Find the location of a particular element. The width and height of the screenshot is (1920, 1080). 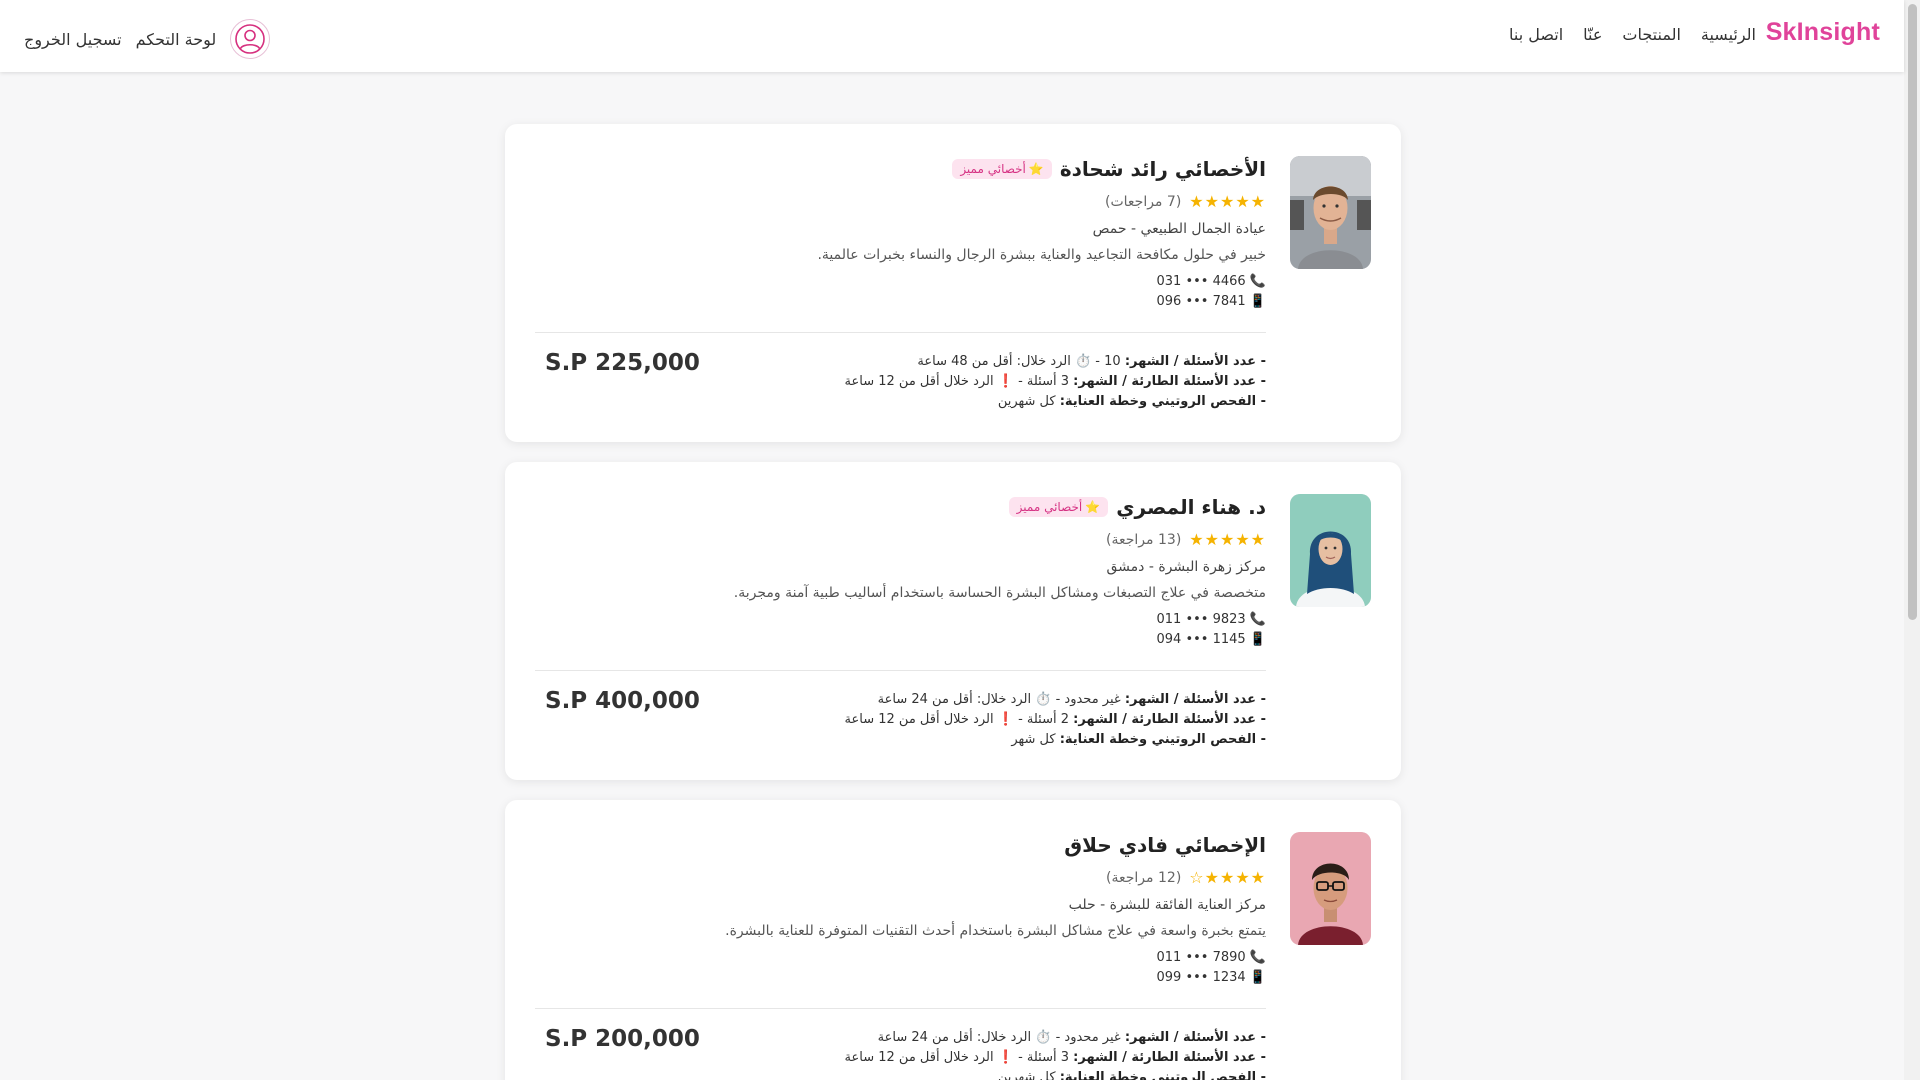

page-scrollbar is located at coordinates (1912, 540).